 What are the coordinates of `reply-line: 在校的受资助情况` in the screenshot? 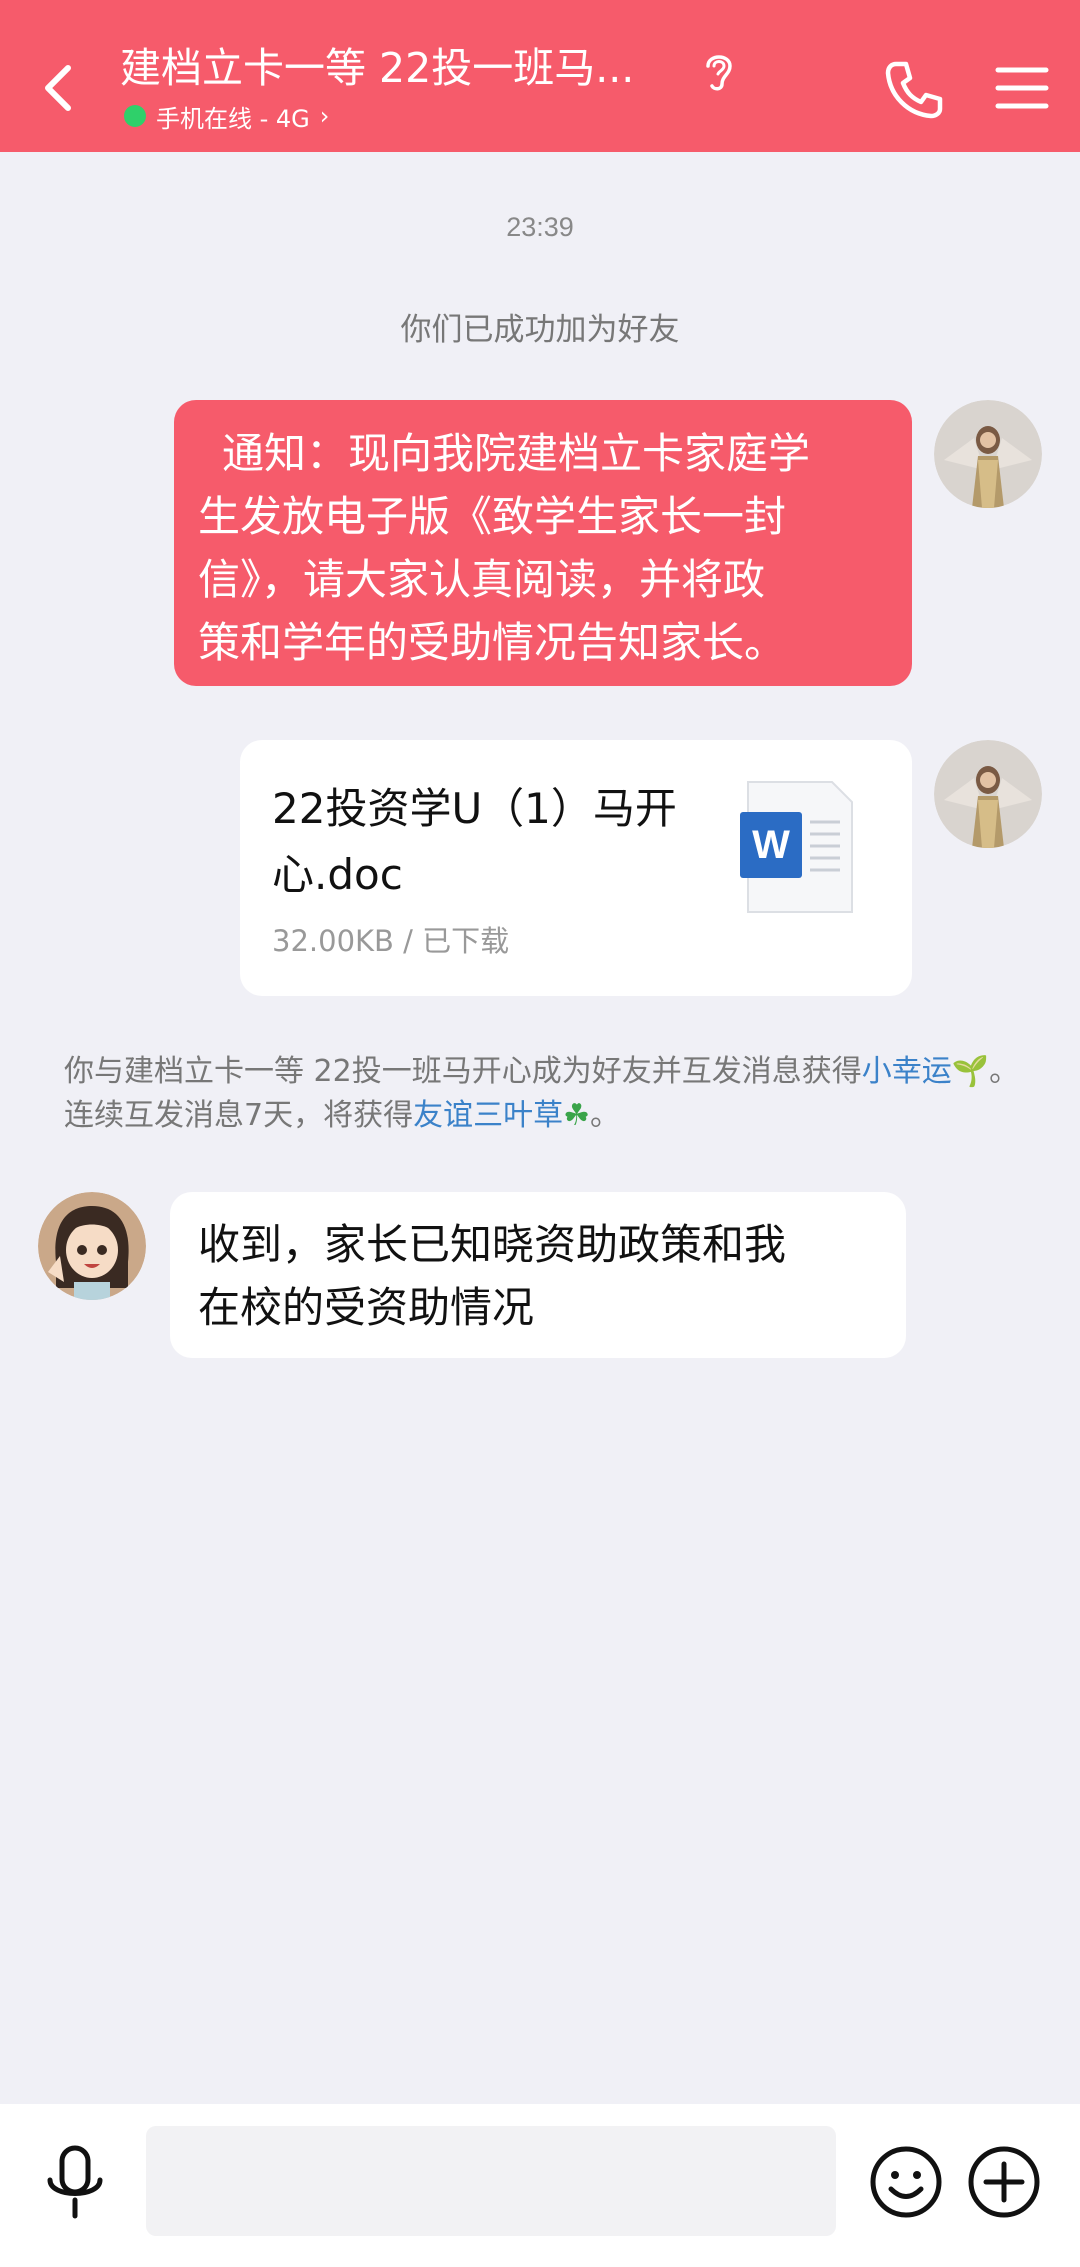 It's located at (366, 1307).